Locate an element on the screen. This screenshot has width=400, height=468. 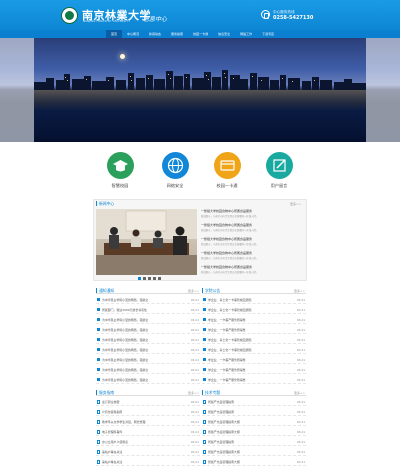
events-more-link: 更多>> is located at coordinates (299, 291).